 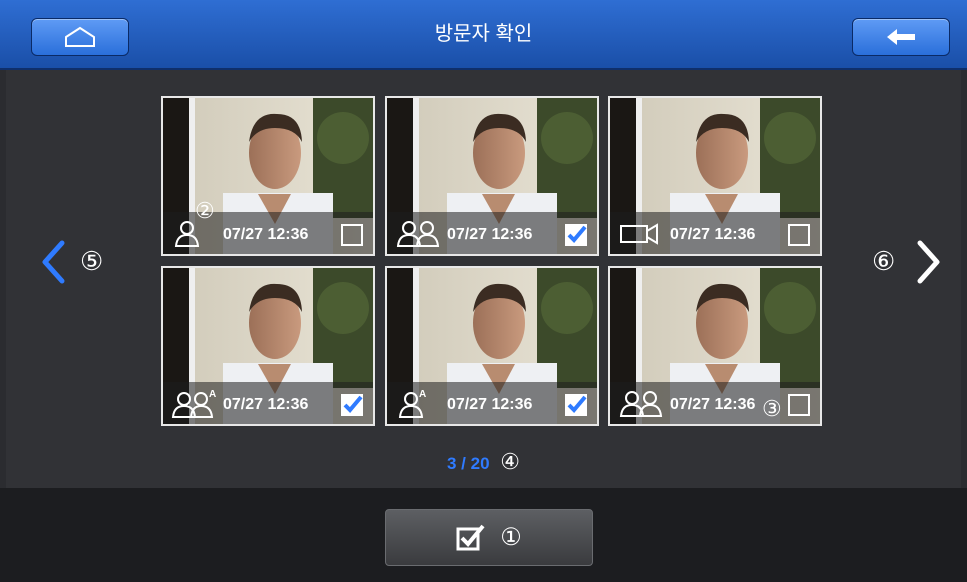 I want to click on back-arrow-icon, so click(x=901, y=37).